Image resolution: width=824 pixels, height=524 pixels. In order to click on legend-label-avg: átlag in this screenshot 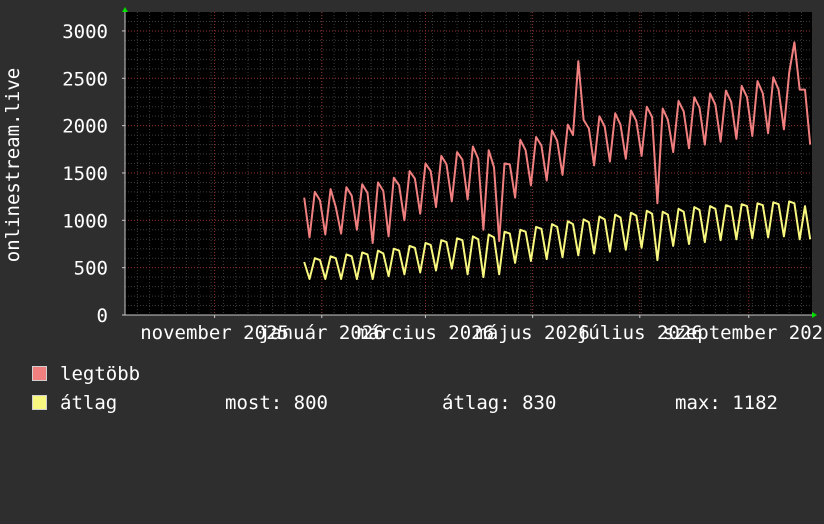, I will do `click(89, 403)`.